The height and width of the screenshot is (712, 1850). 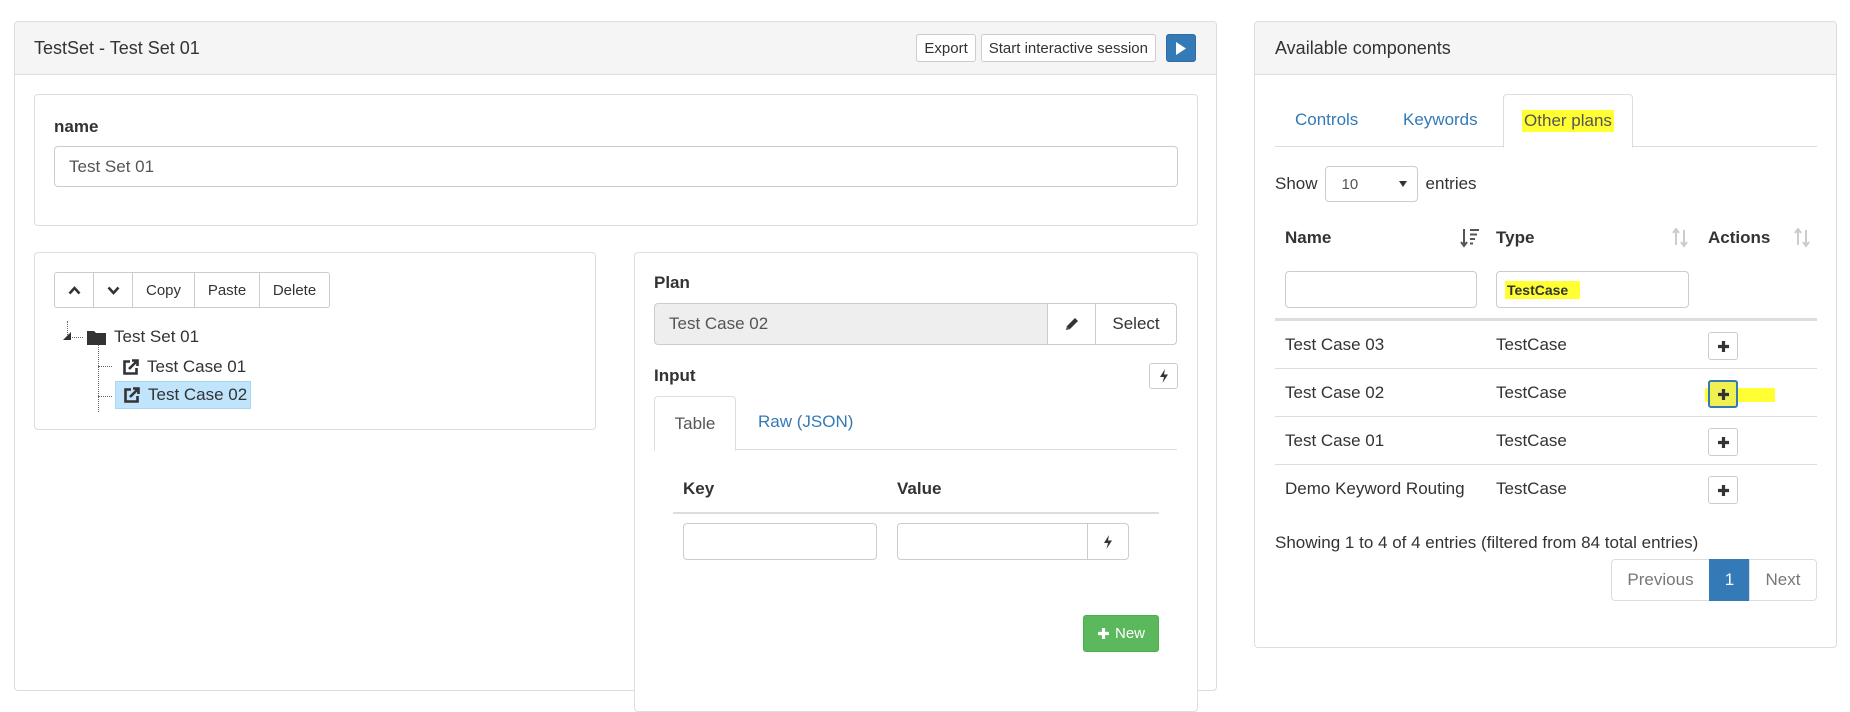 I want to click on pagination-page-1: 1, so click(x=1729, y=580).